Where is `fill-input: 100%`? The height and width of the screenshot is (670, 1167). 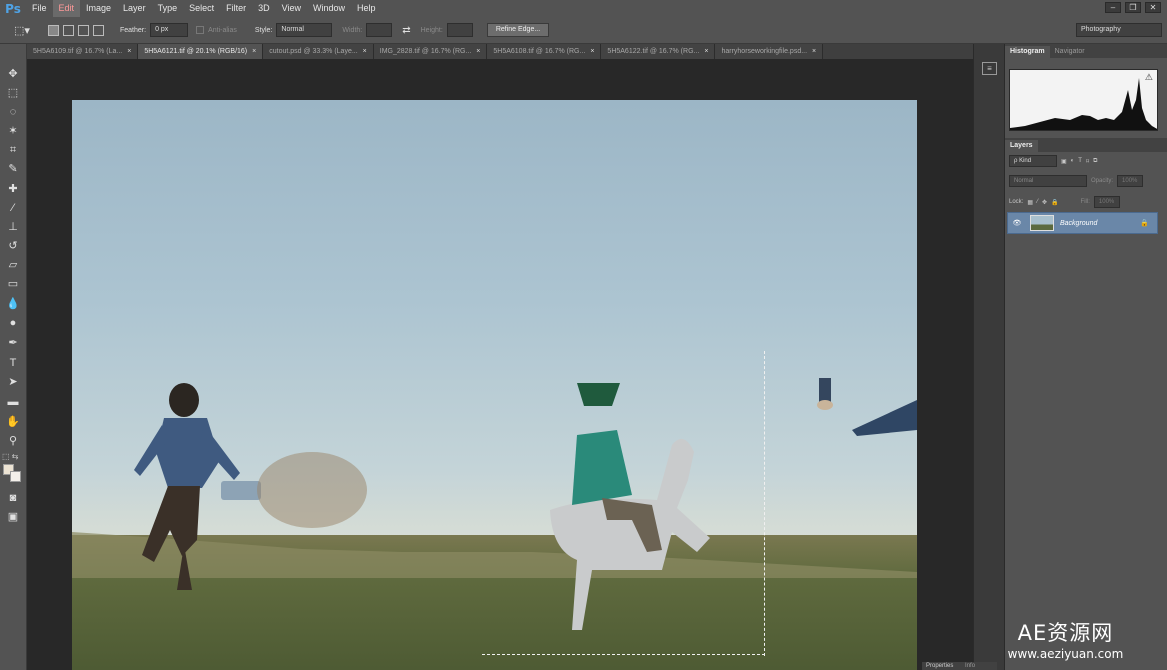
fill-input: 100% is located at coordinates (1106, 202).